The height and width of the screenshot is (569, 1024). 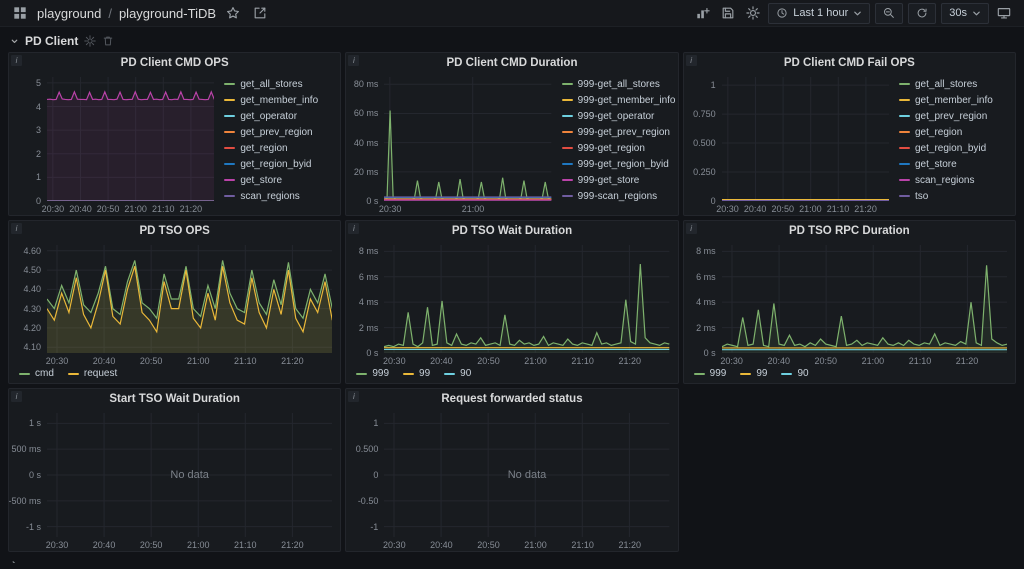 I want to click on save-dashboard-icon, so click(x=728, y=13).